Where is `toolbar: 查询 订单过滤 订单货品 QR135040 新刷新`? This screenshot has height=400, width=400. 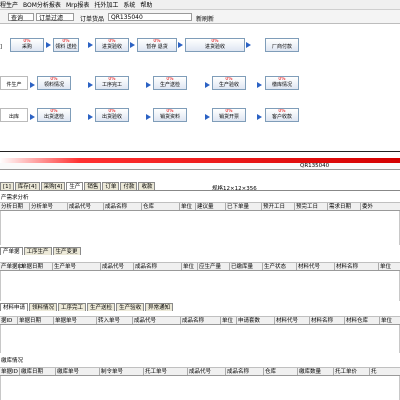 toolbar: 查询 订单过滤 订单货品 QR135040 新刷新 is located at coordinates (200, 17).